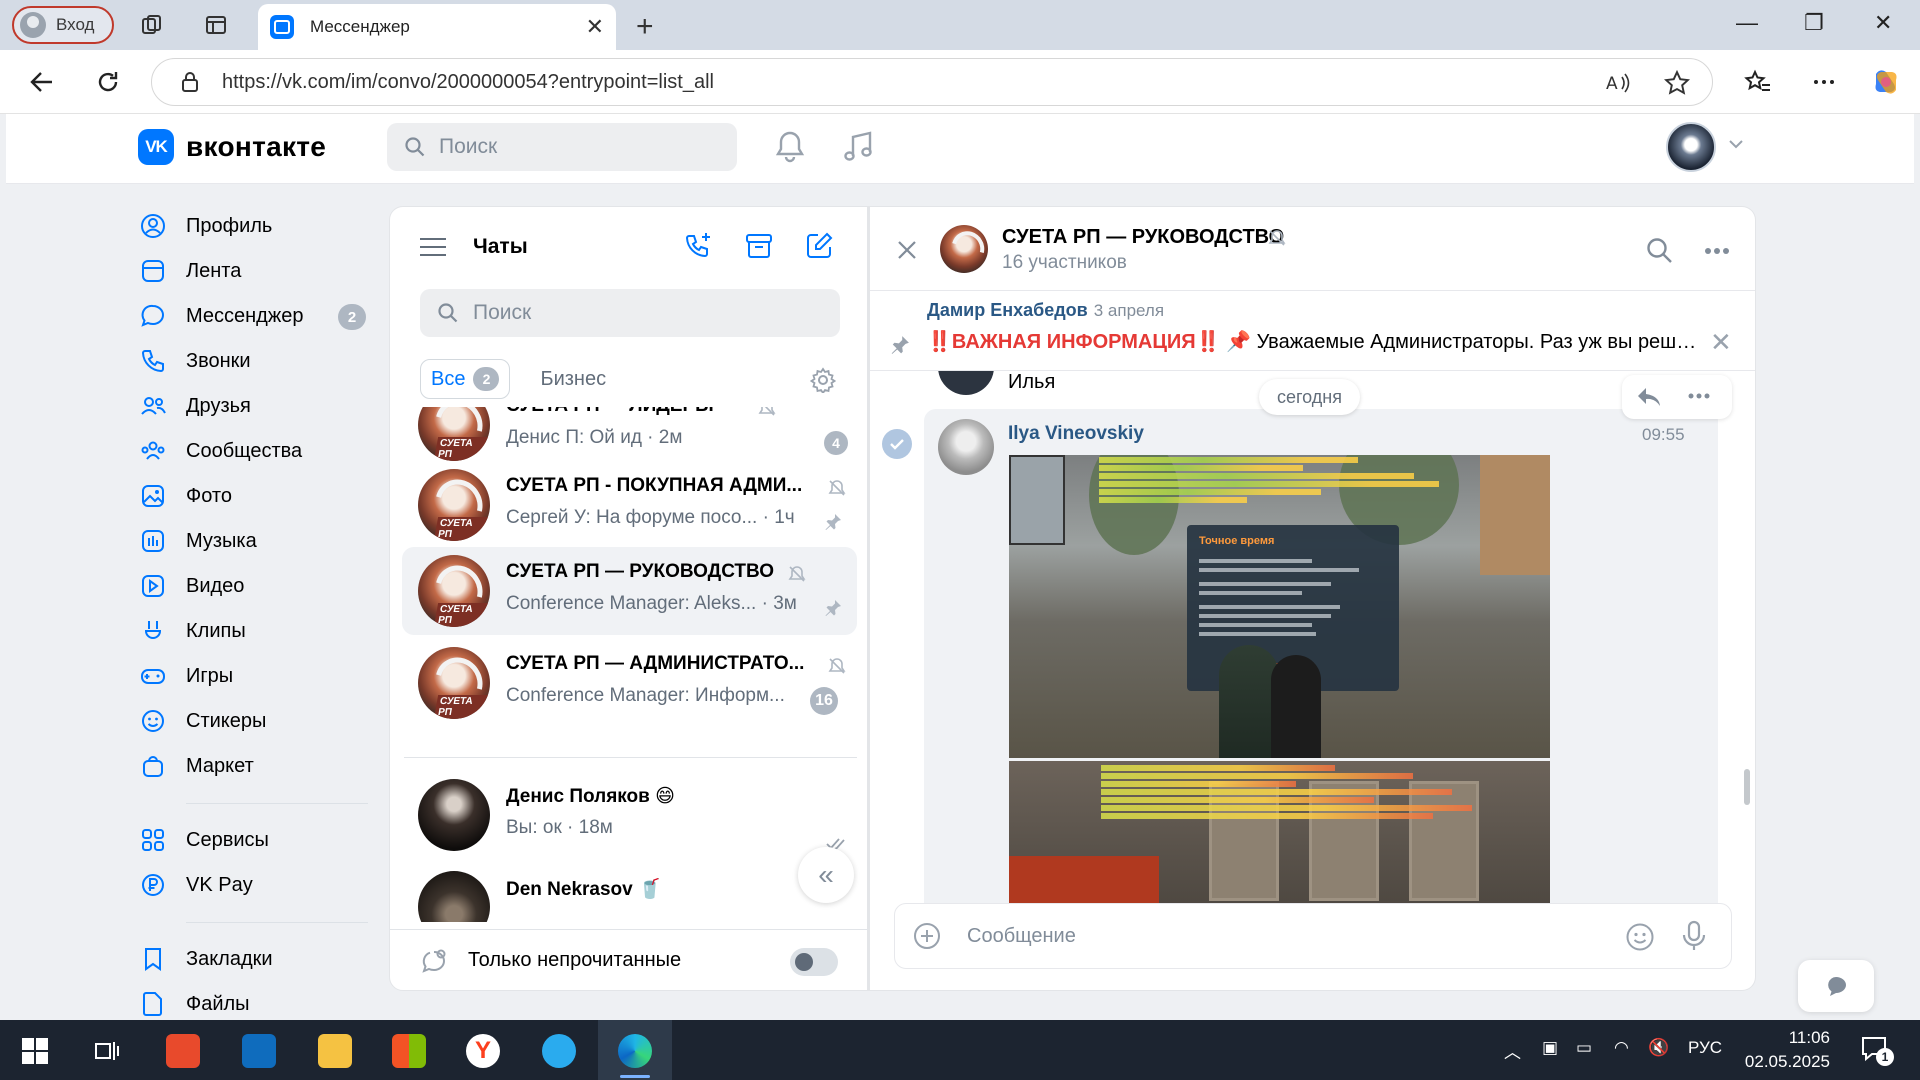  Describe the element at coordinates (255, 361) in the screenshot. I see `menu-item-calls: Звонки` at that location.